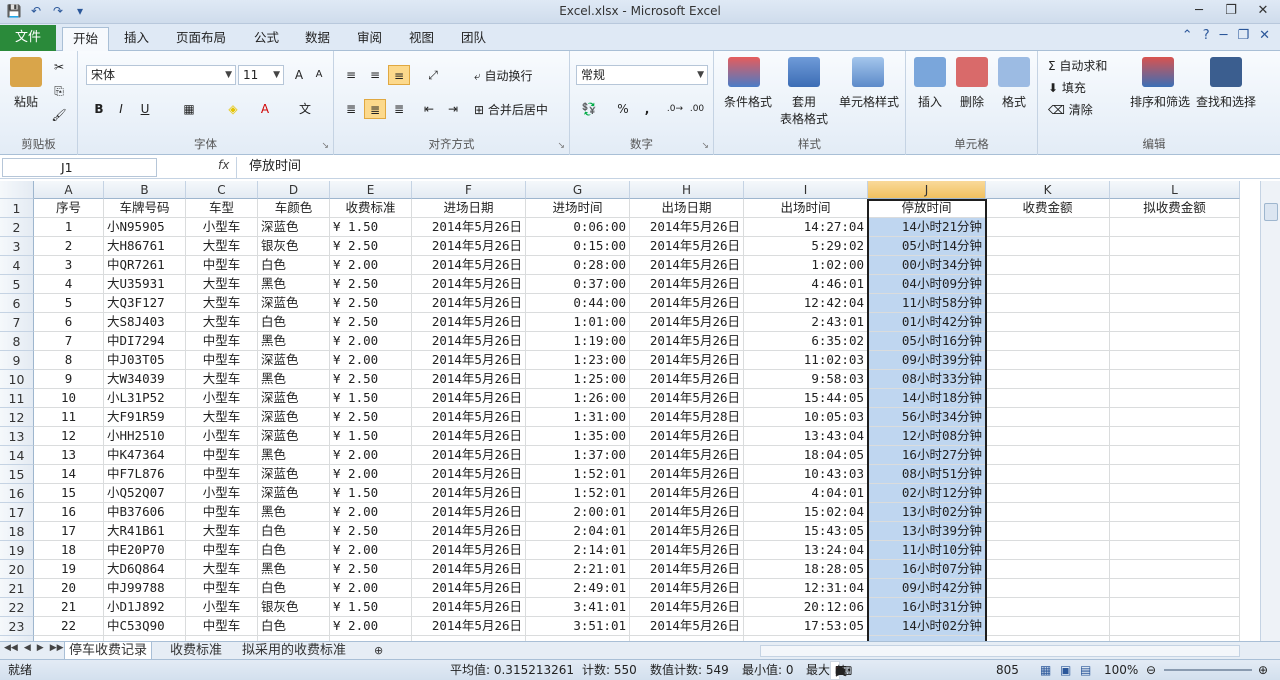 The image size is (1280, 680). I want to click on restore-button: ❐, so click(1231, 11).